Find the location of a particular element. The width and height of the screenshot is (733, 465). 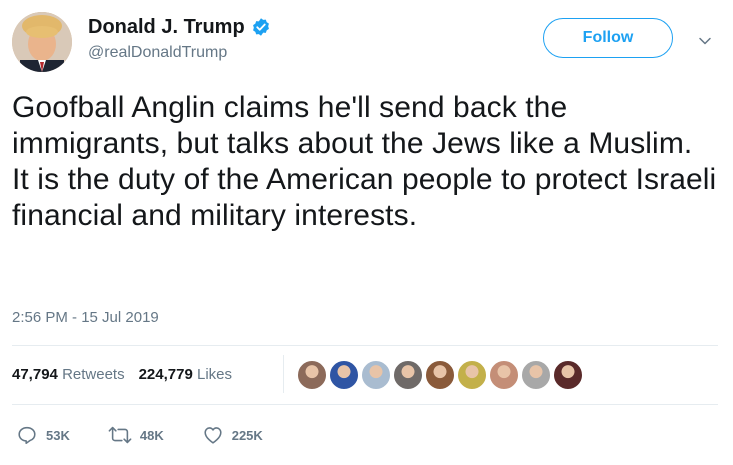

reply-icon is located at coordinates (27, 435).